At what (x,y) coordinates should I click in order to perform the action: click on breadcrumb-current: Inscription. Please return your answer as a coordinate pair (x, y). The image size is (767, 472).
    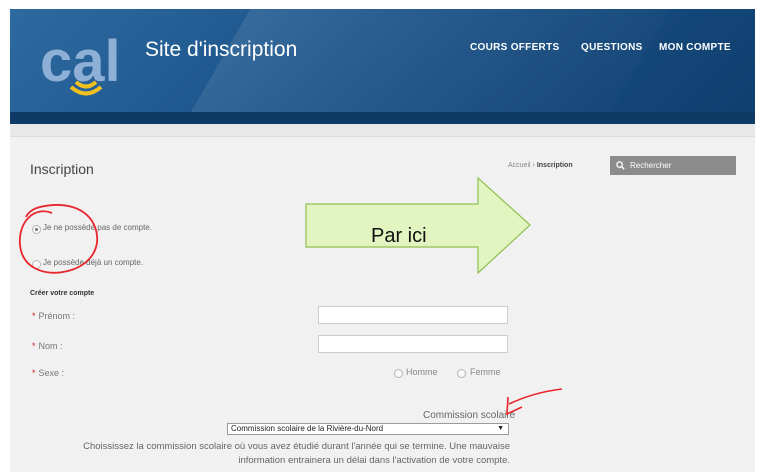
    Looking at the image, I should click on (554, 165).